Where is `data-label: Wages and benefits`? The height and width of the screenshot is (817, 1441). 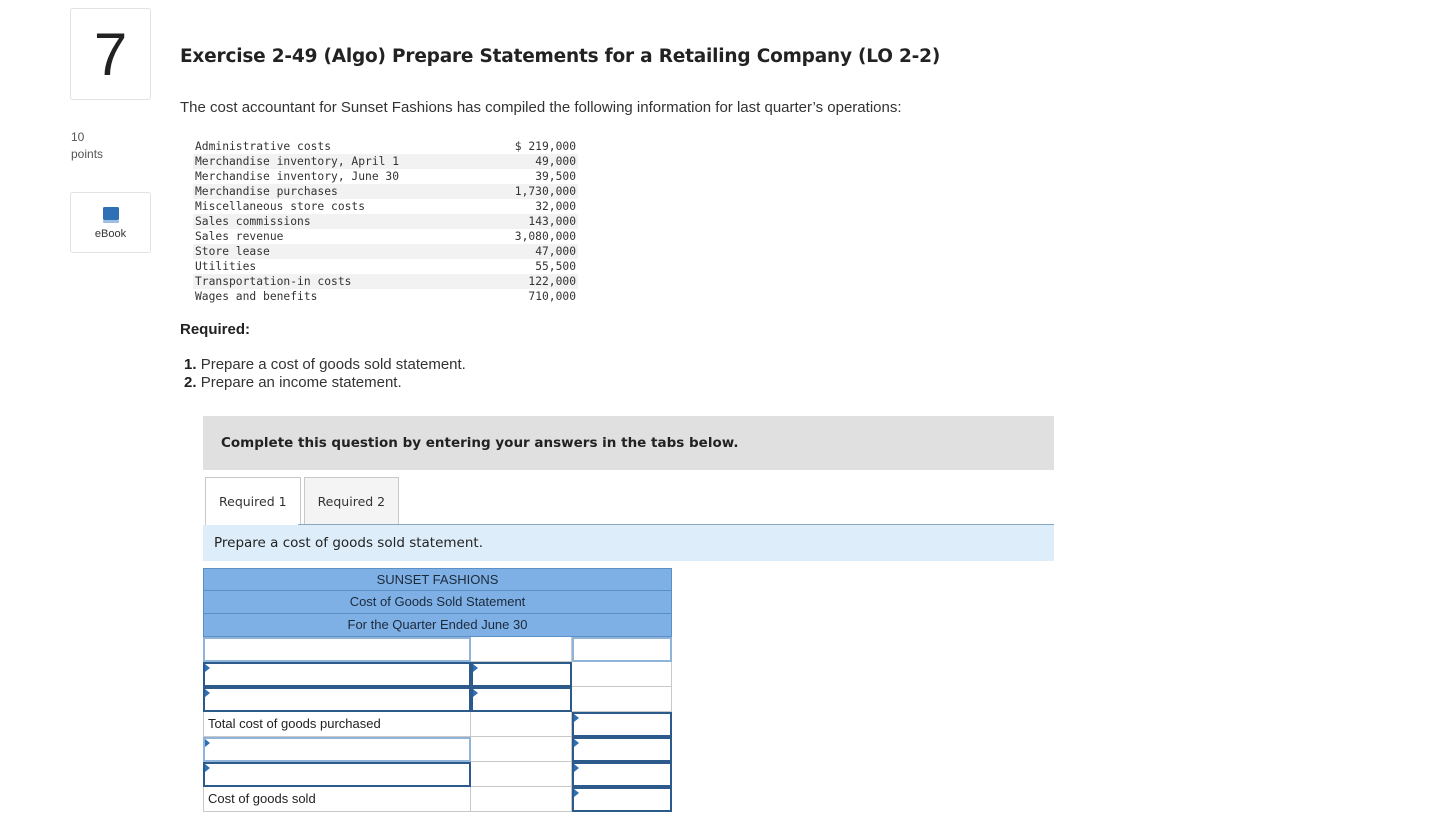
data-label: Wages and benefits is located at coordinates (256, 296).